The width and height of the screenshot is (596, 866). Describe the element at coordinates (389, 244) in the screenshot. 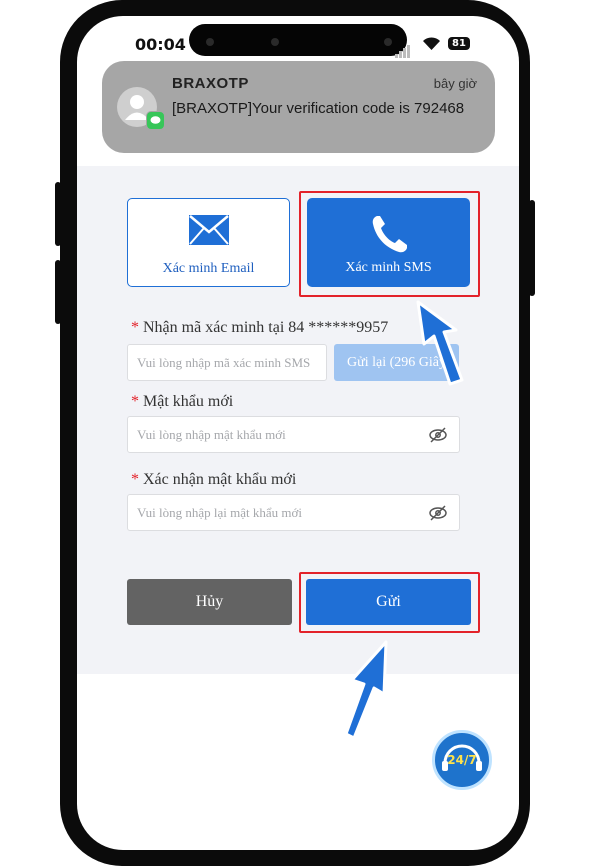

I see `sms-tab-highlight` at that location.